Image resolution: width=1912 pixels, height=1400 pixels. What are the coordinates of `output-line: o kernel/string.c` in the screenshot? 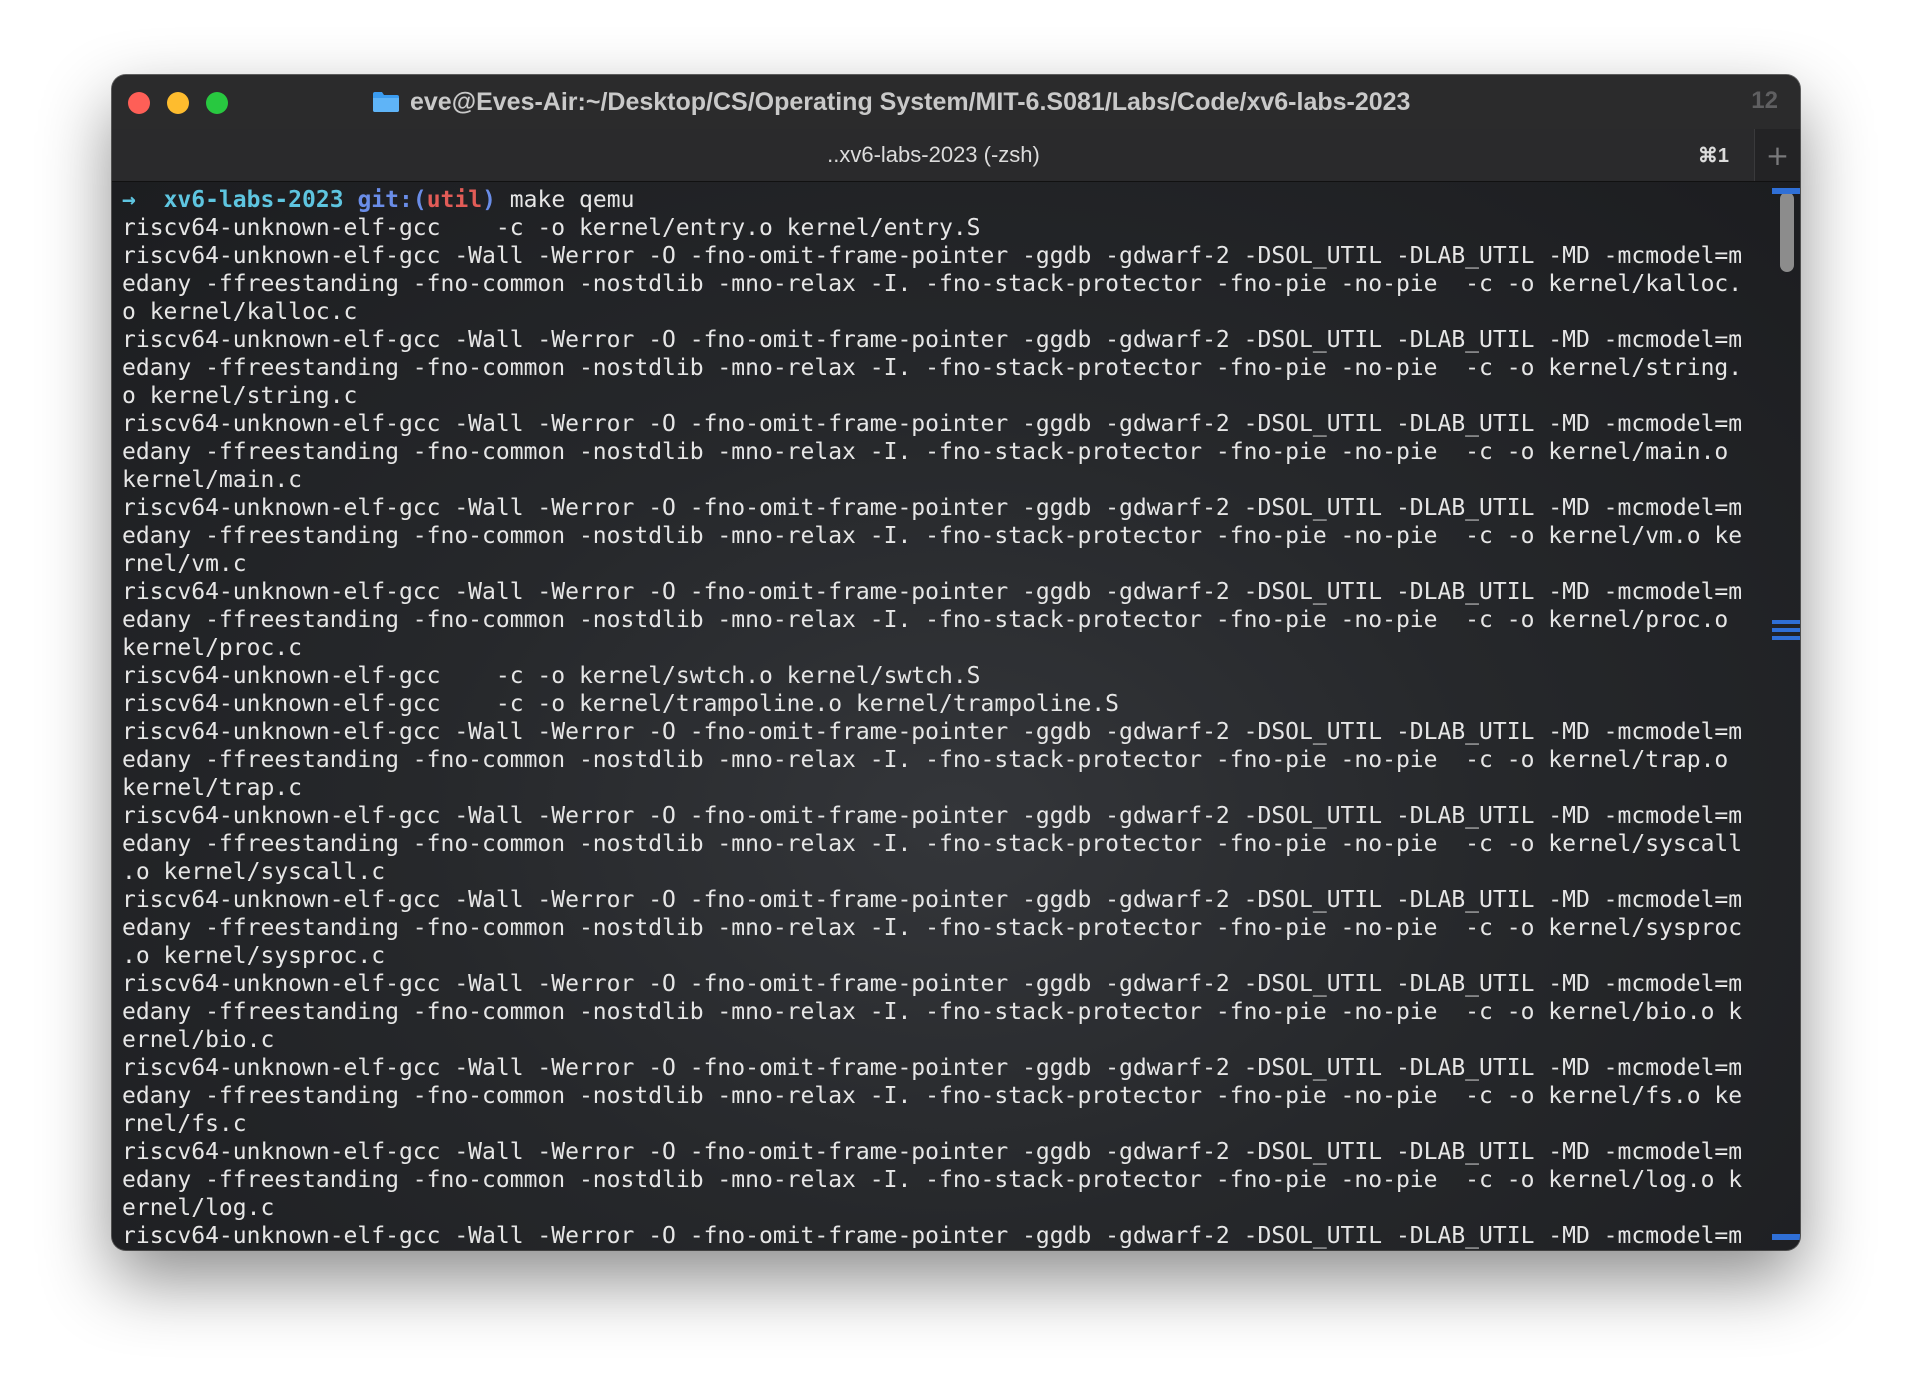 It's located at (240, 396).